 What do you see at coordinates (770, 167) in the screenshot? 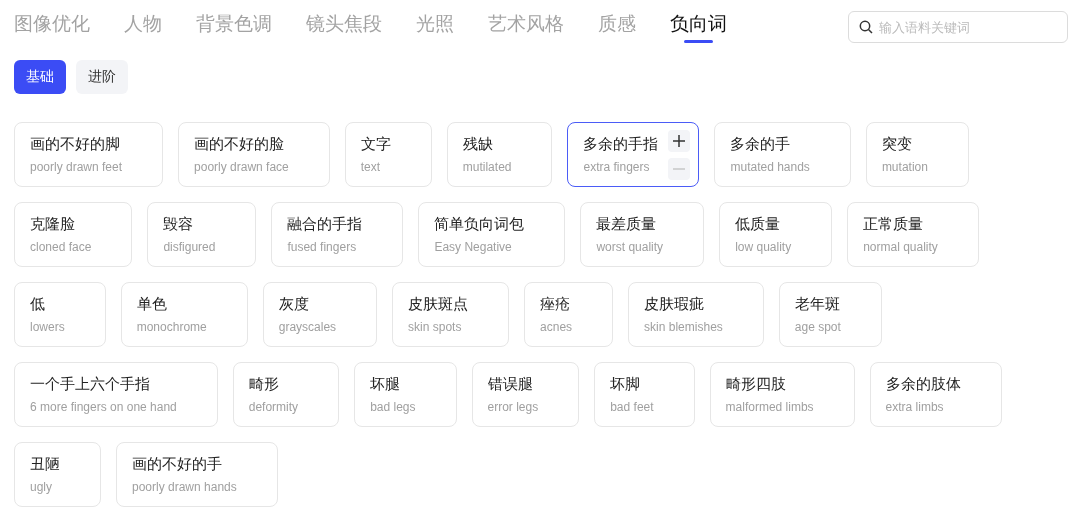
I see `prompt-translation: mutated hands` at bounding box center [770, 167].